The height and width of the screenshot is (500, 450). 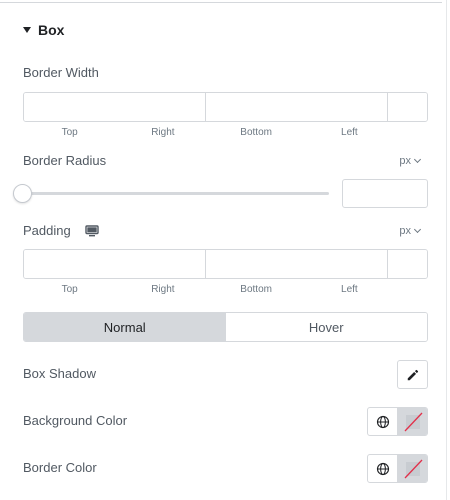 I want to click on border-color-swatch, so click(x=412, y=468).